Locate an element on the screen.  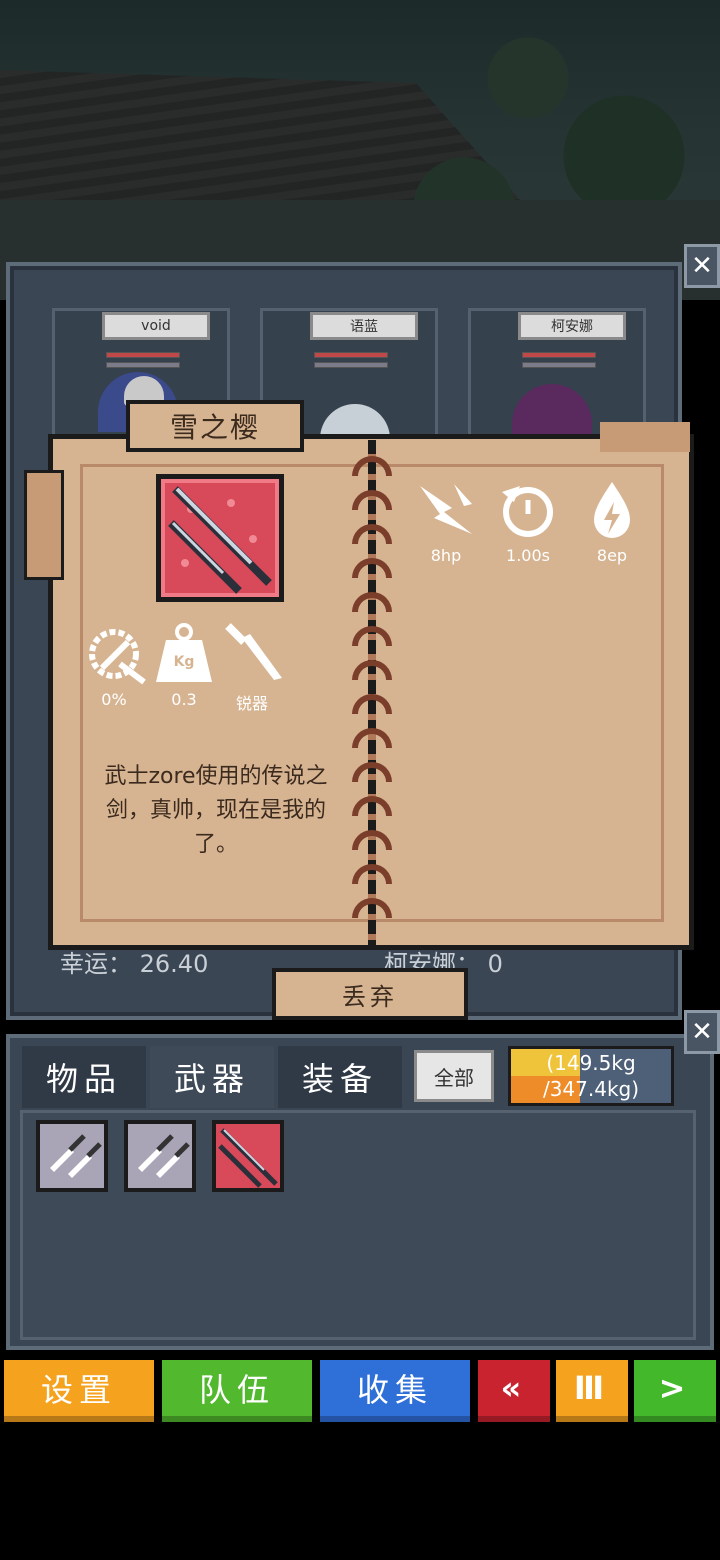
blade-type-icon is located at coordinates (252, 652).